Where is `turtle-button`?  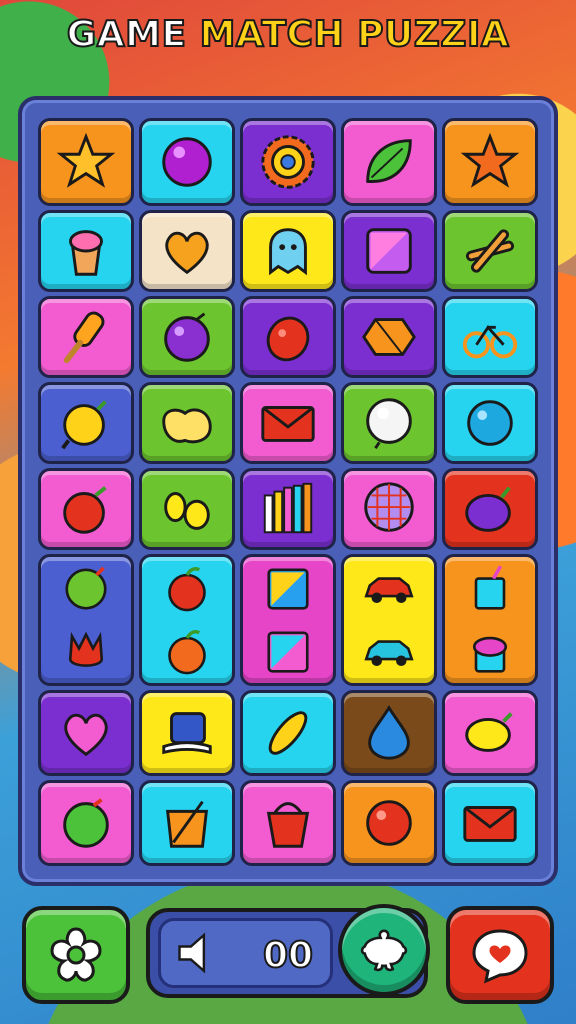
turtle-button is located at coordinates (384, 950).